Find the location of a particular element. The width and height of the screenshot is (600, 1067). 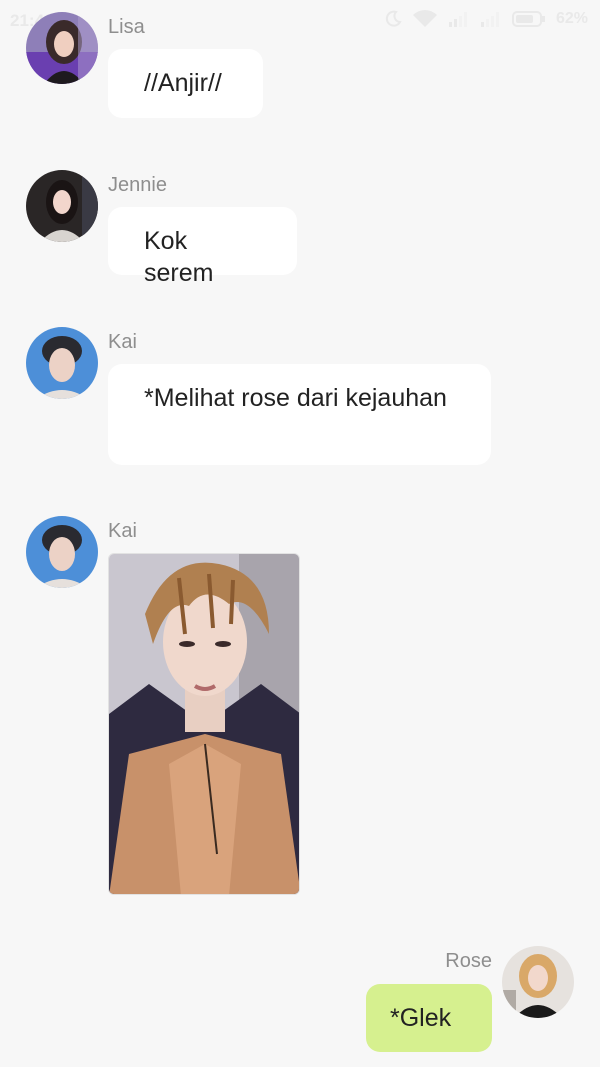

status-icons: 62% is located at coordinates (486, 19).